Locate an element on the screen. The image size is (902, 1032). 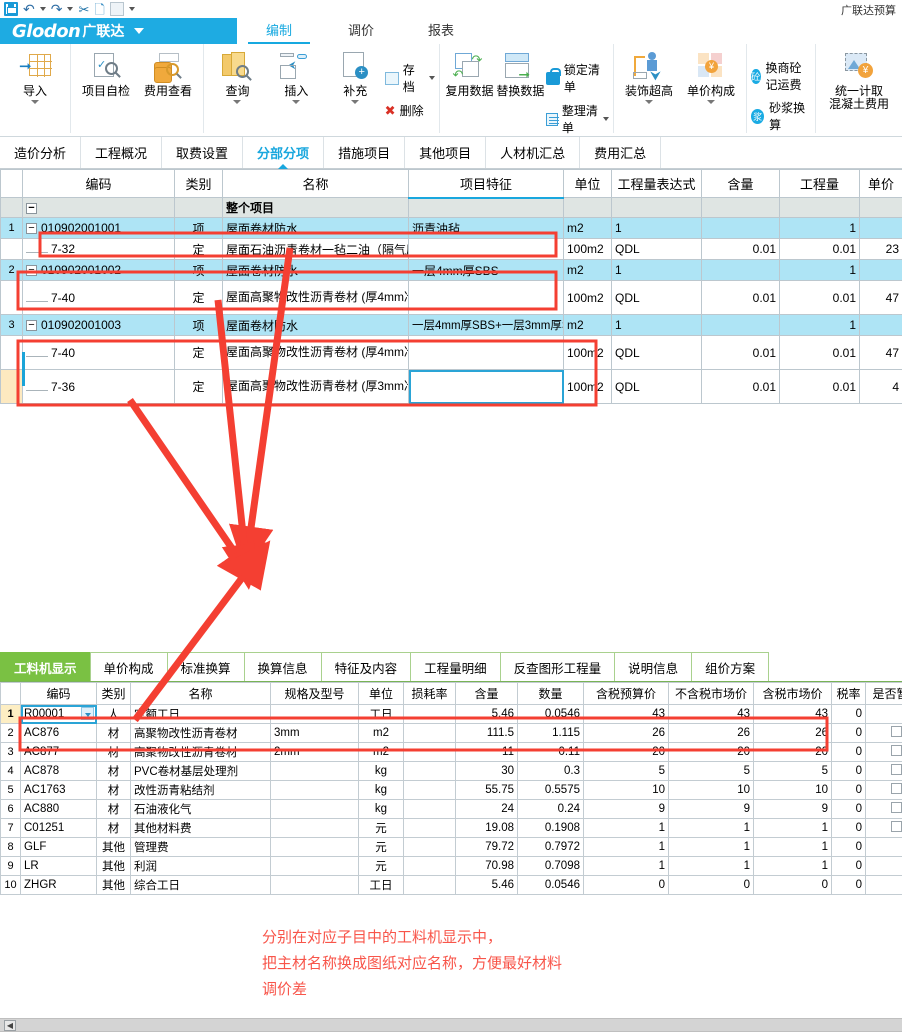
header-category2: 类别 is located at coordinates (114, 694).